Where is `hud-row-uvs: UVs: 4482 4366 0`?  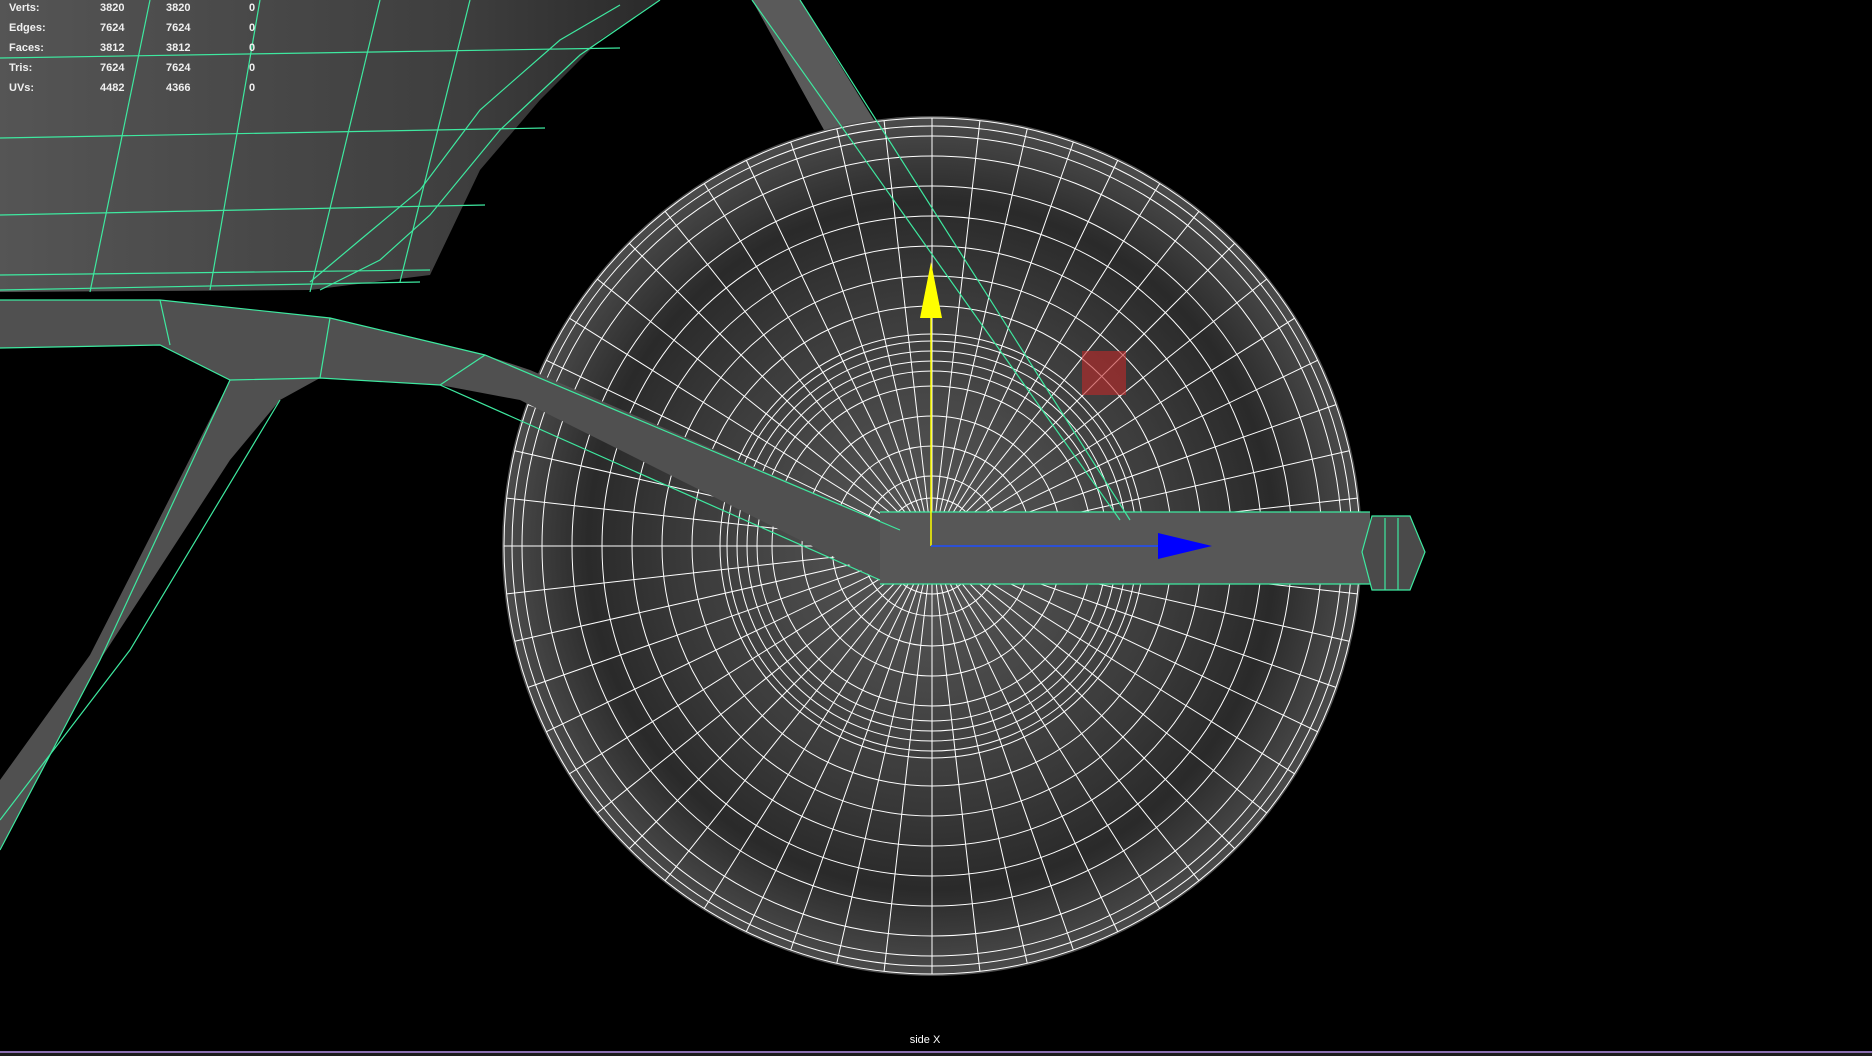
hud-row-uvs: UVs: 4482 4366 0 is located at coordinates (139, 90).